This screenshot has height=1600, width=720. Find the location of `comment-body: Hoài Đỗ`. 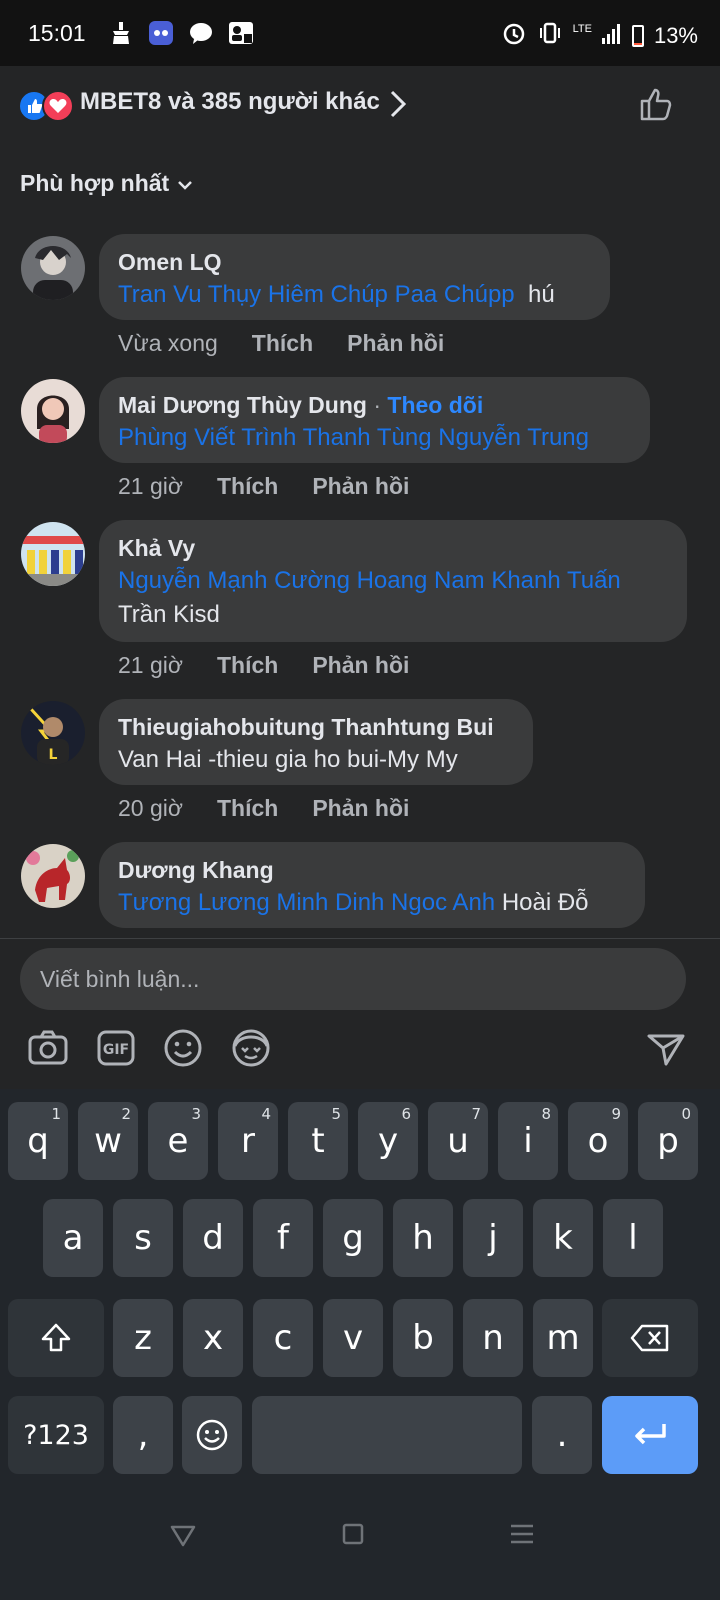

comment-body: Hoài Đỗ is located at coordinates (545, 902).